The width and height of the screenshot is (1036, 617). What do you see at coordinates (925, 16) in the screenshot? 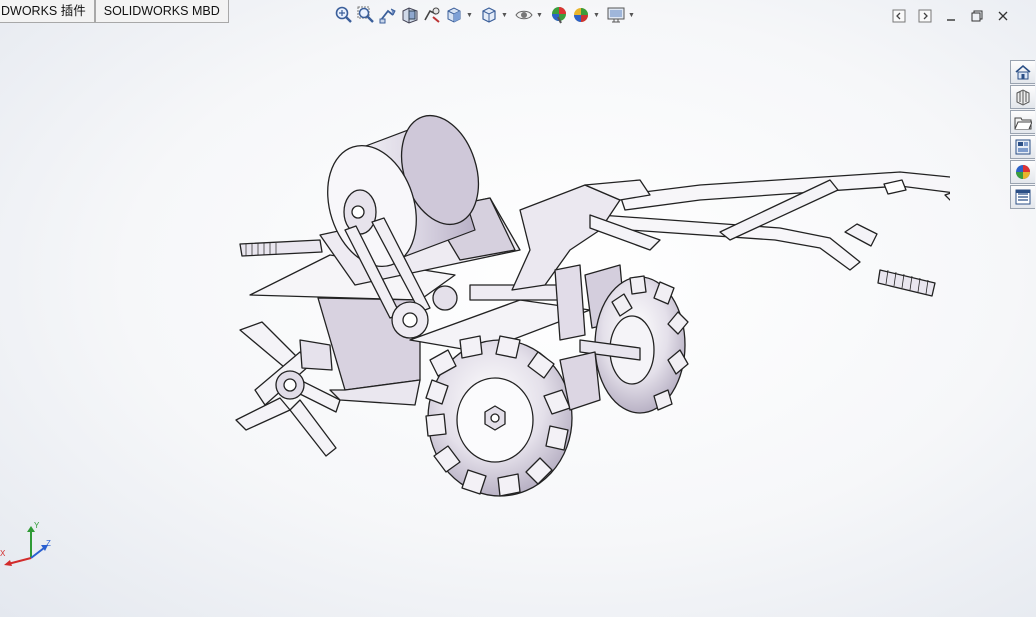
I see `tile-right-icon` at bounding box center [925, 16].